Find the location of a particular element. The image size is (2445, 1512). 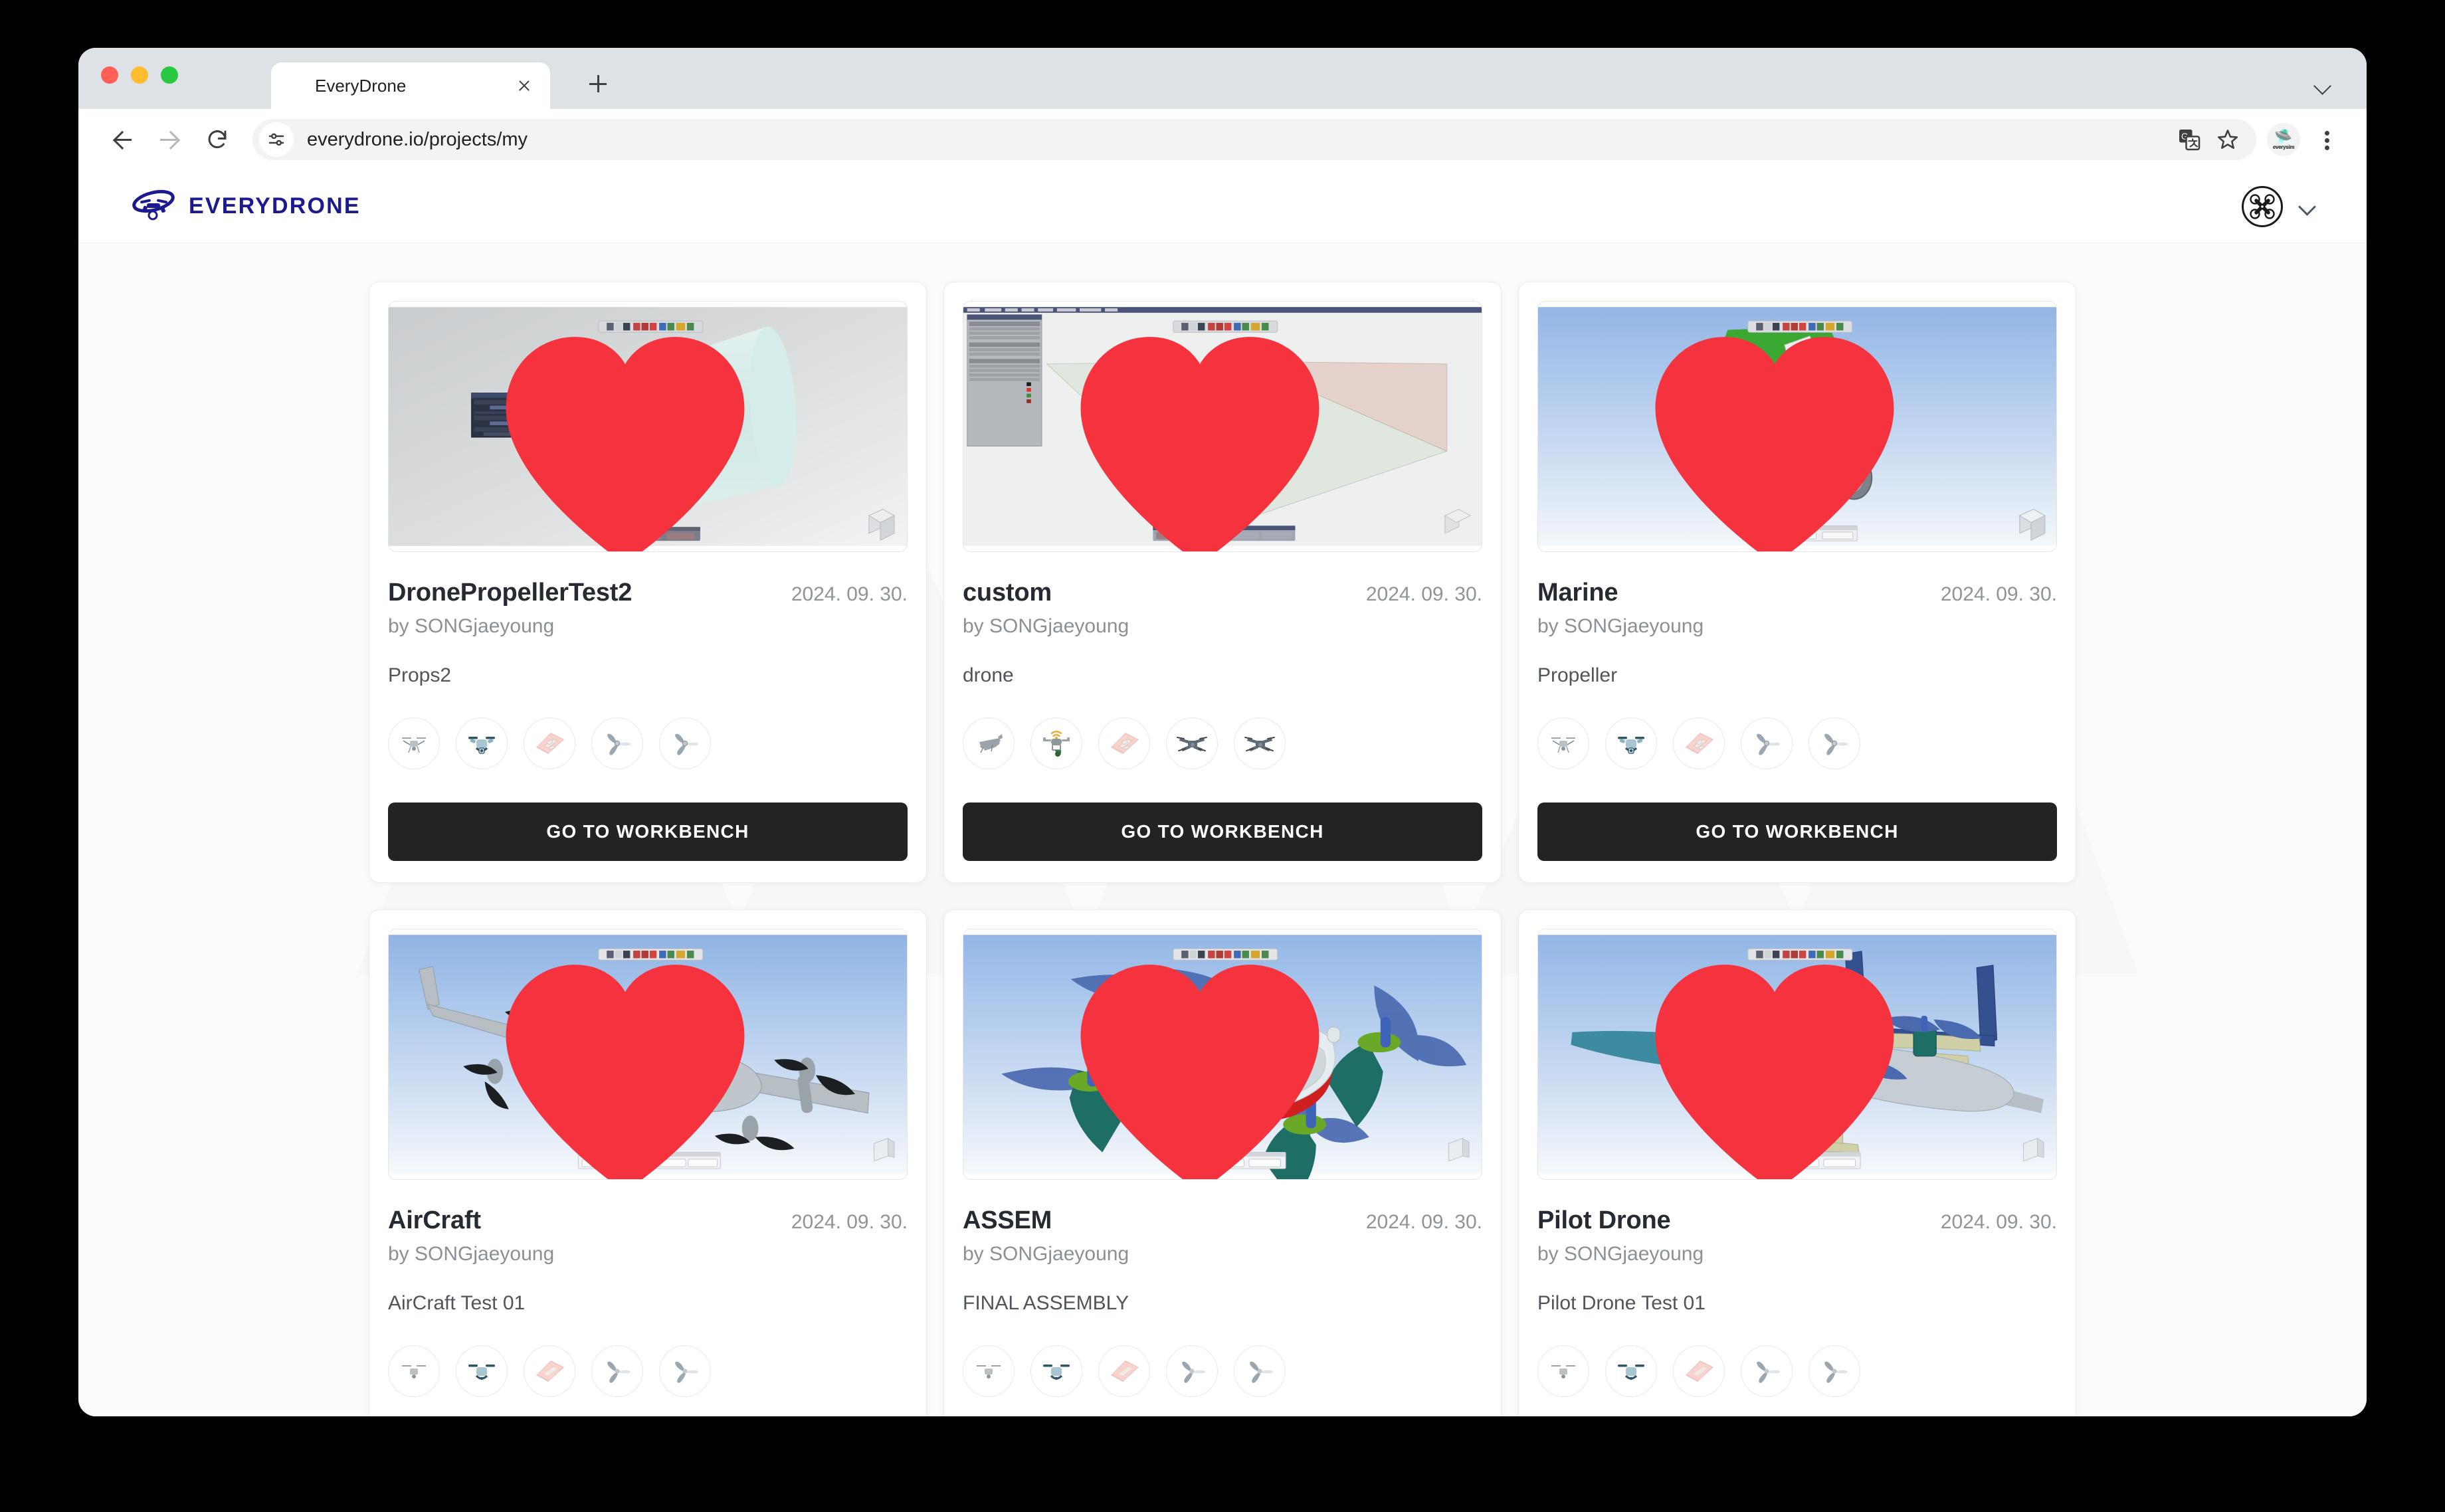

bookmark-star-icon is located at coordinates (2228, 139).